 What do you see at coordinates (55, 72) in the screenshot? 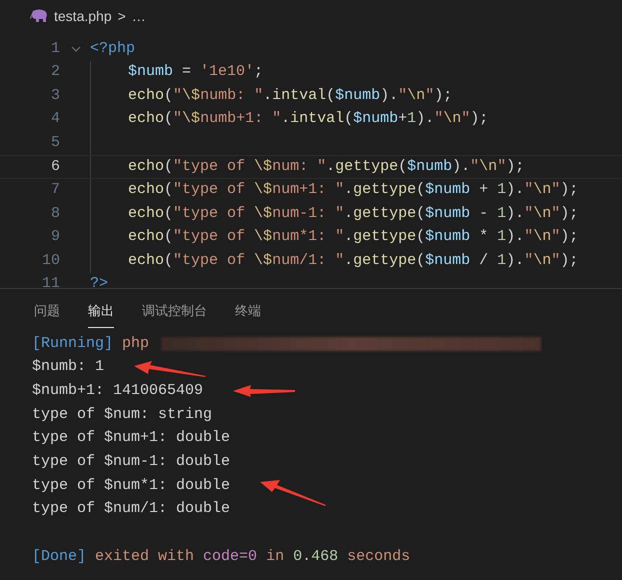
I see `line-number: 2` at bounding box center [55, 72].